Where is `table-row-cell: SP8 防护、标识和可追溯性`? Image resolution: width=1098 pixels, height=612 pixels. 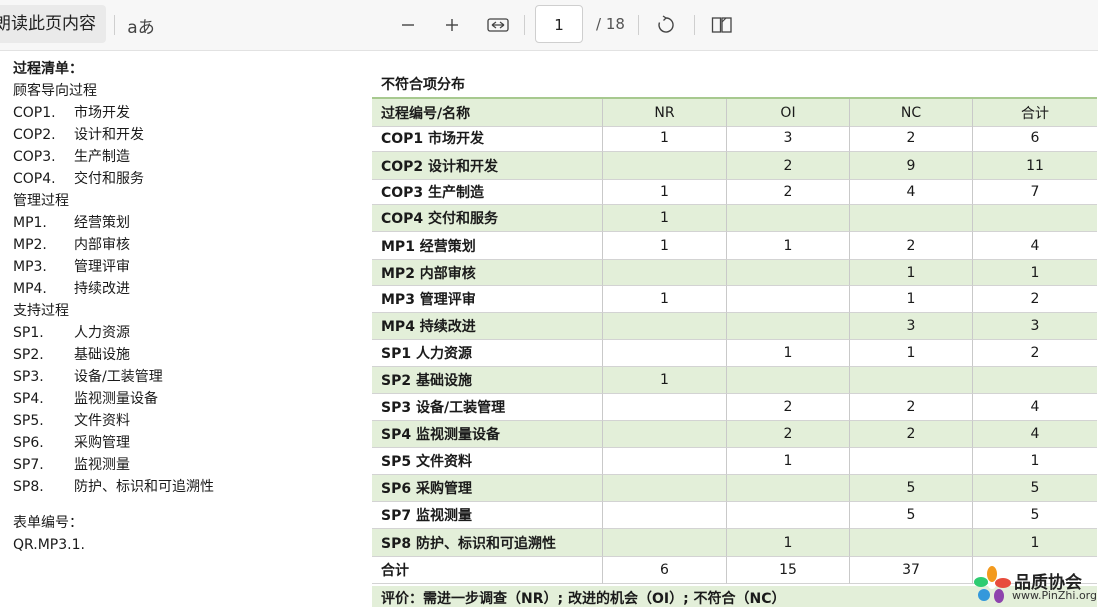
table-row-cell: SP8 防护、标识和可追溯性 is located at coordinates (487, 543).